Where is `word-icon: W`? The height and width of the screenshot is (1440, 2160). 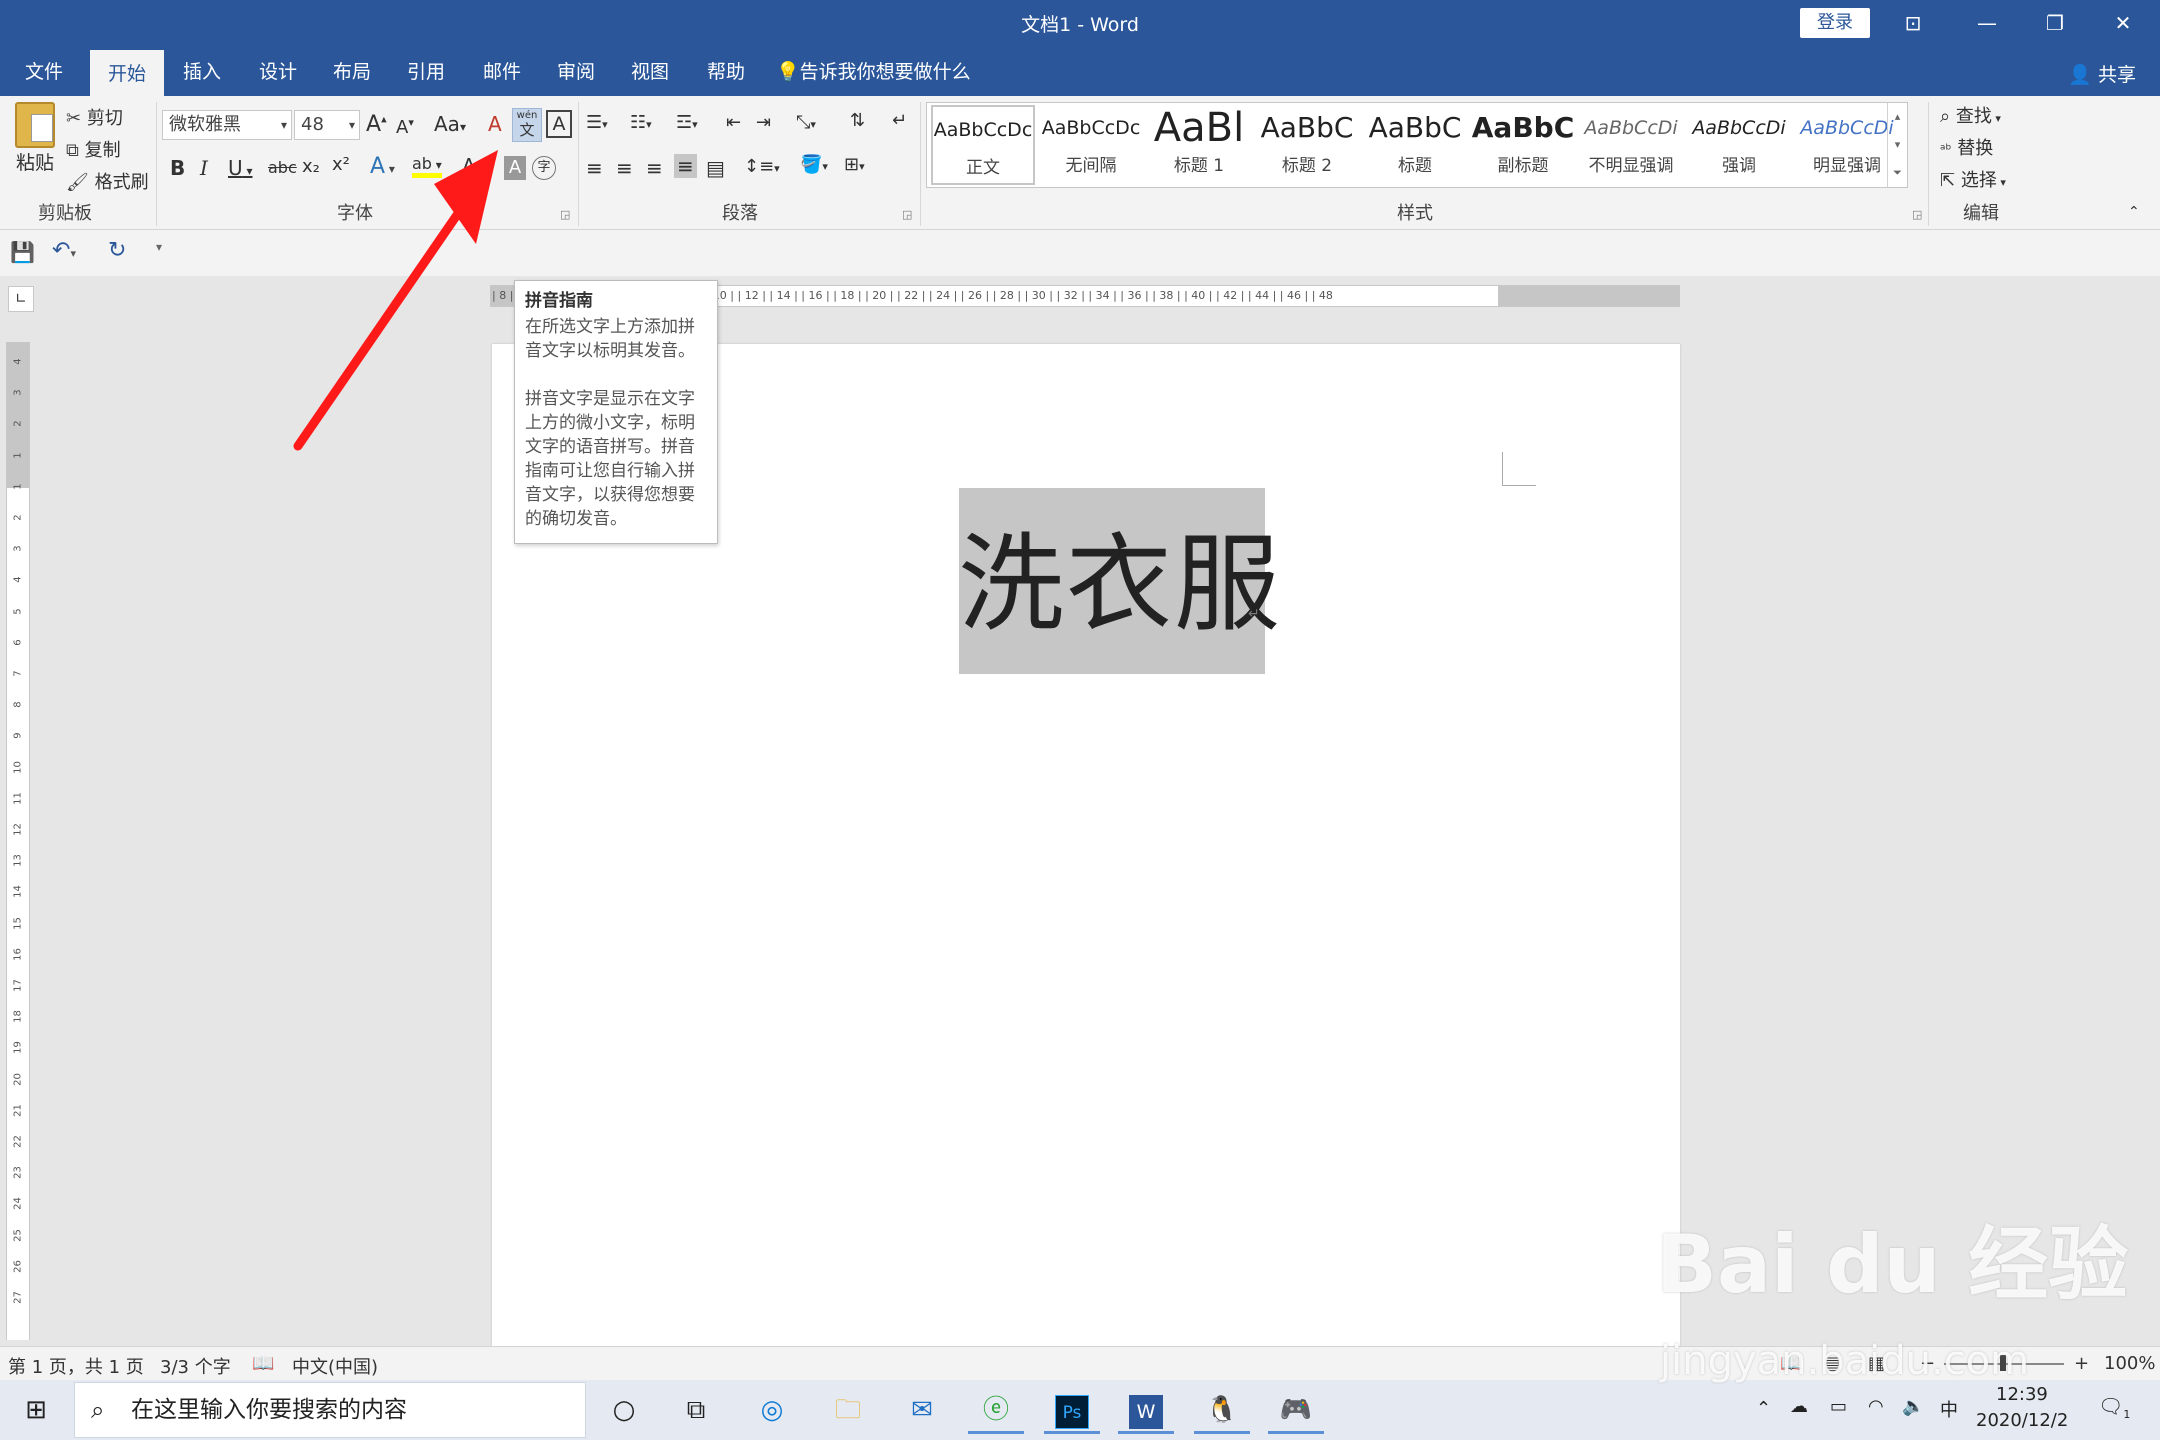
word-icon: W is located at coordinates (1146, 1410).